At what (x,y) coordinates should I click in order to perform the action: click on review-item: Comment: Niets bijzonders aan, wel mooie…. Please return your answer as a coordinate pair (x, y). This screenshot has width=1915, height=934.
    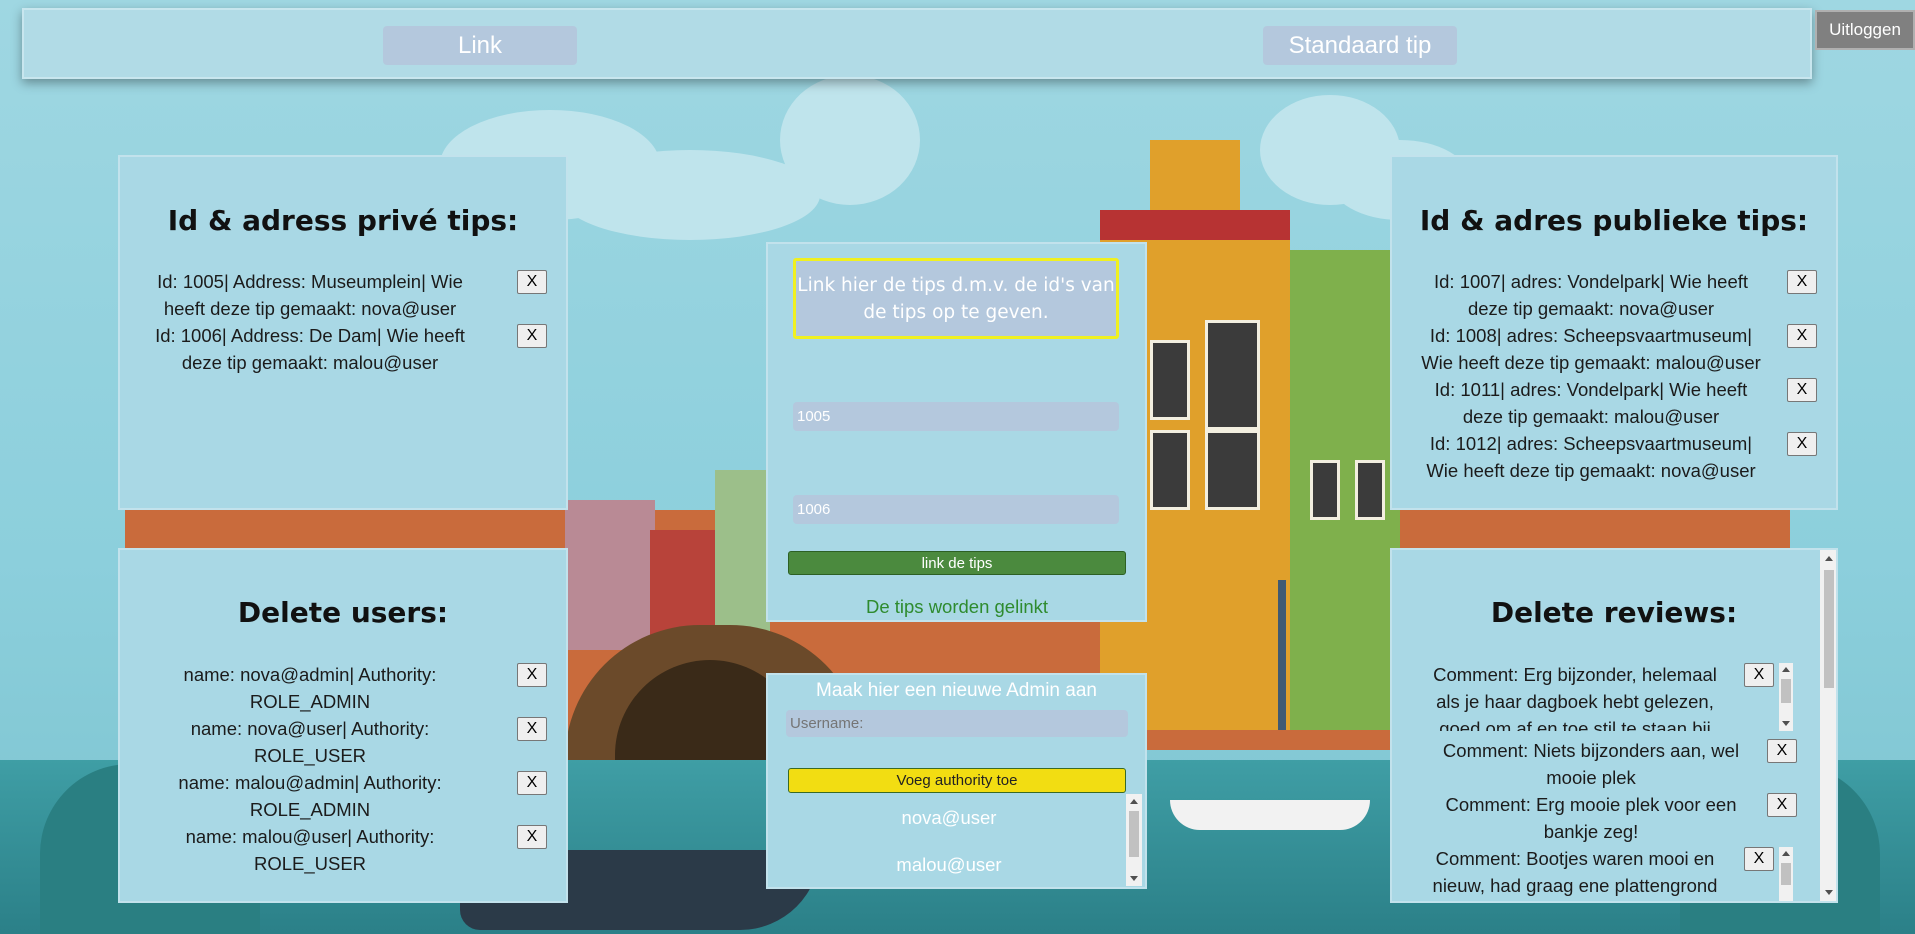
    Looking at the image, I should click on (1591, 764).